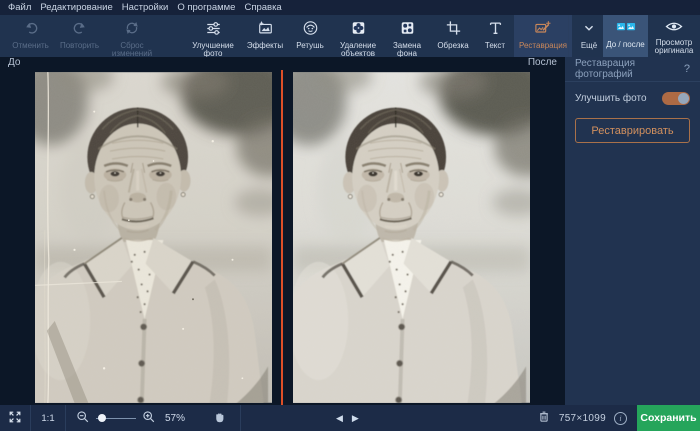  Describe the element at coordinates (31, 29) in the screenshot. I see `undo-icon` at that location.